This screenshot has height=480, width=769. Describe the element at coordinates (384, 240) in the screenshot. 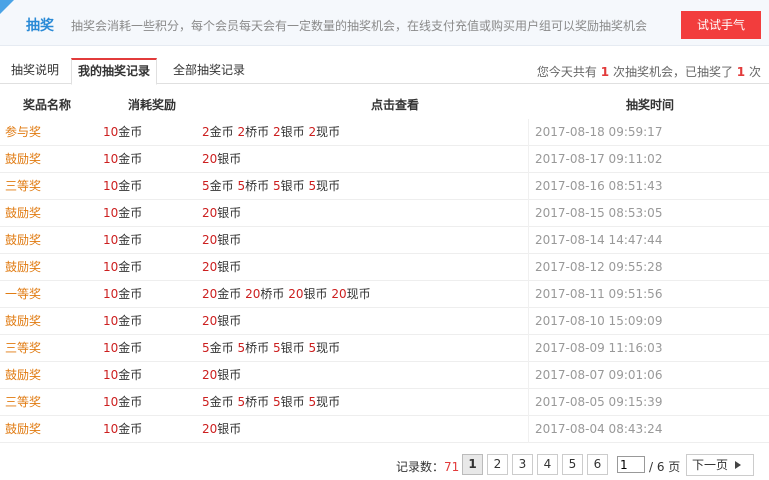

I see `table-row: 鼓励奖 10金币 20银币 2017-08-14 14:47:44` at that location.